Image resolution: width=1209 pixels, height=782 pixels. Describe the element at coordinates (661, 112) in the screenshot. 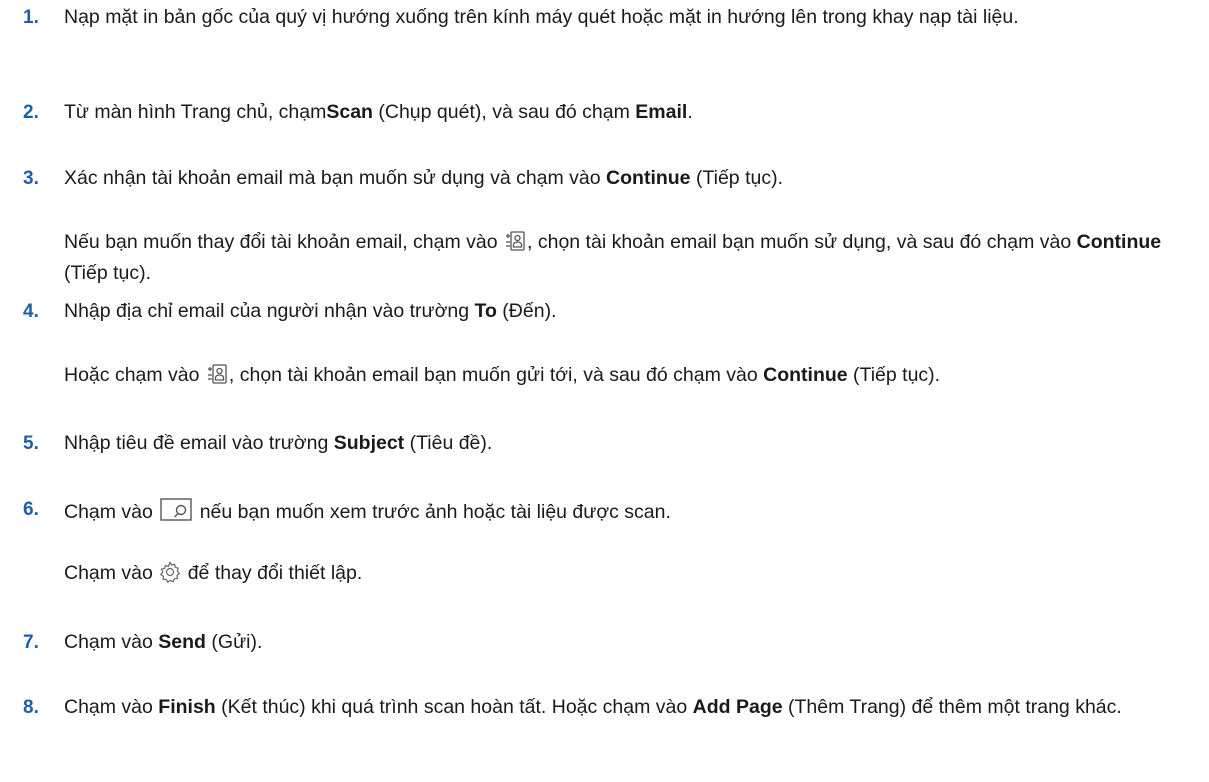

I see `ui-term-email: Email` at that location.